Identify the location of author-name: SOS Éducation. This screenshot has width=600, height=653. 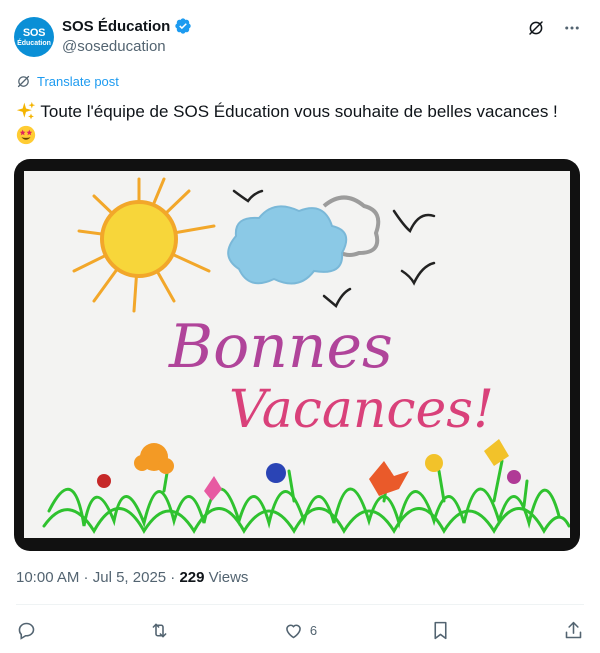
(116, 26).